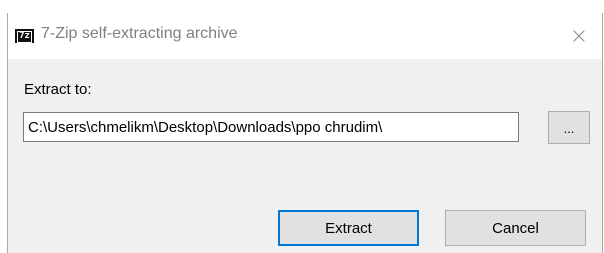  I want to click on 7zip-app-icon: 7z, so click(24, 36).